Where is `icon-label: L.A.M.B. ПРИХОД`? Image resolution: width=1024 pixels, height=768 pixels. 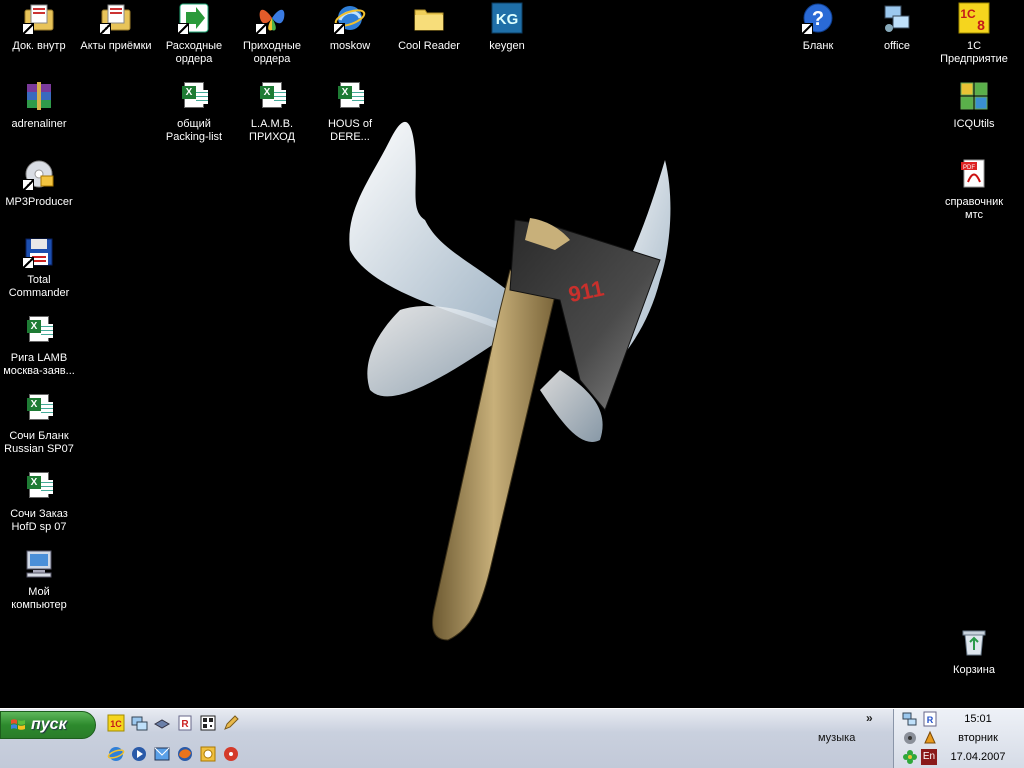 icon-label: L.A.M.B. ПРИХОД is located at coordinates (272, 130).